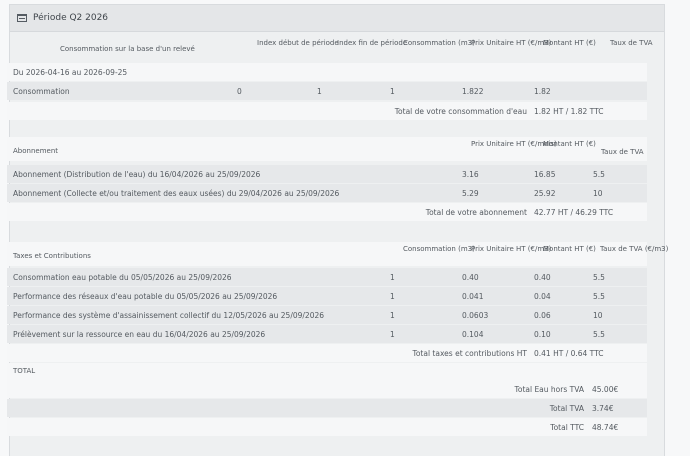 The height and width of the screenshot is (456, 690). Describe the element at coordinates (327, 427) in the screenshot. I see `summary-row: Total TTC 48.74€` at that location.